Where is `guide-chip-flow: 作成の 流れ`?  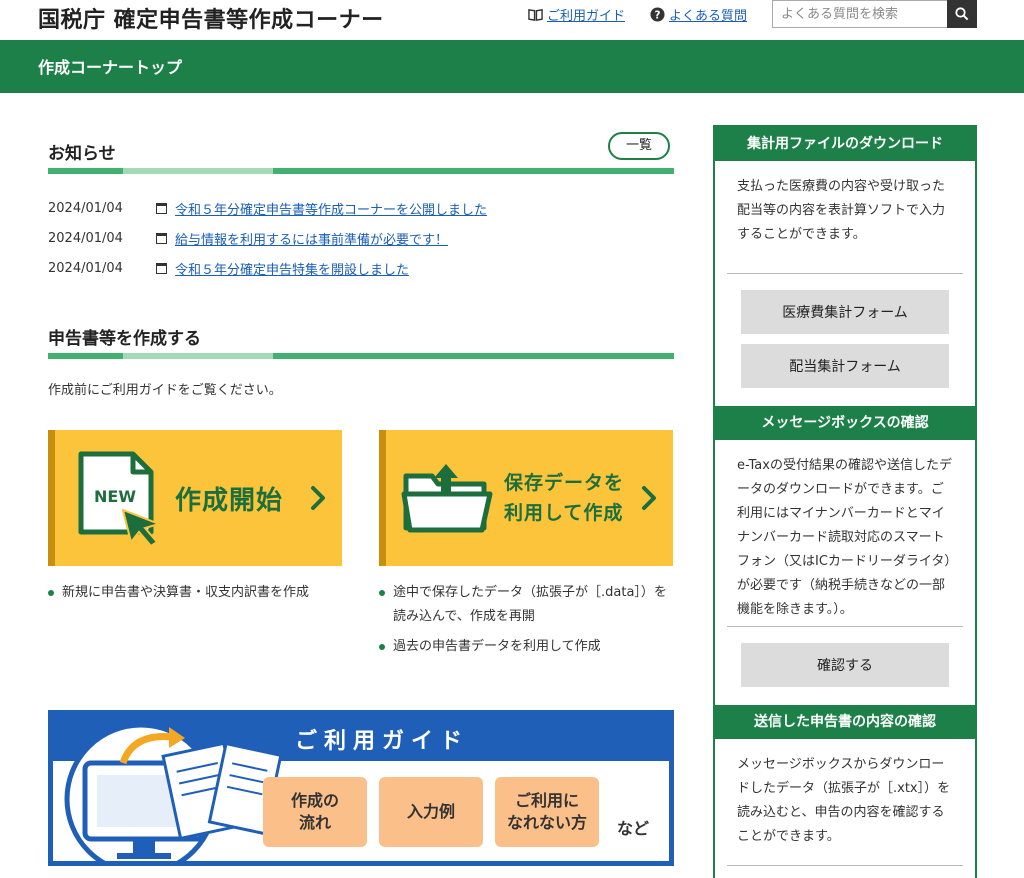 guide-chip-flow: 作成の 流れ is located at coordinates (315, 812).